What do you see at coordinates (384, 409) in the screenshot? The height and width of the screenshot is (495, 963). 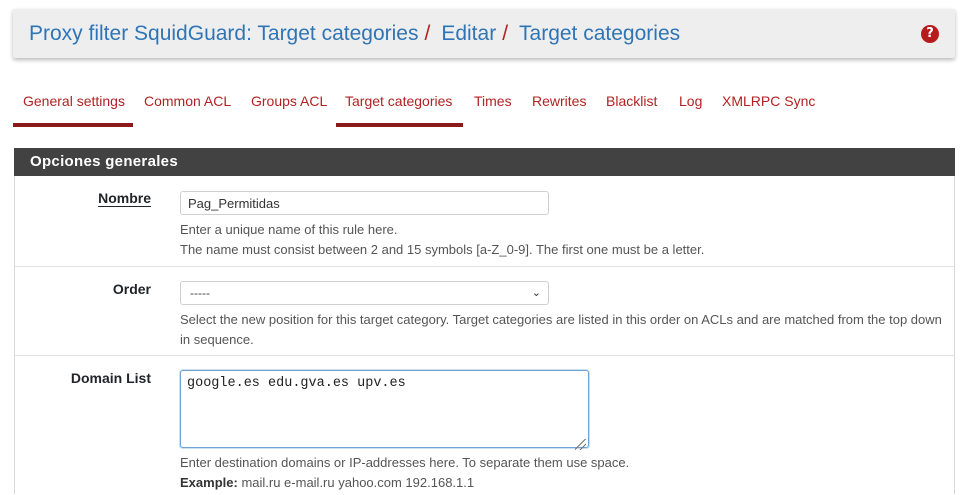 I see `domain-list-textarea: google.es edu.gva.es upv.es` at bounding box center [384, 409].